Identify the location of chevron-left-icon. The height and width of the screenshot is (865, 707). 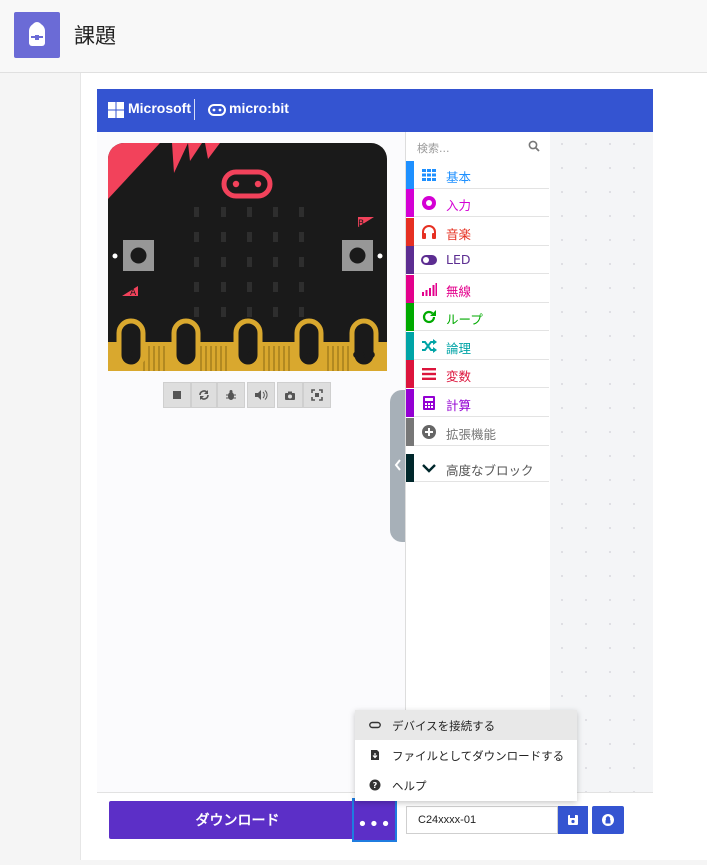
(397, 465).